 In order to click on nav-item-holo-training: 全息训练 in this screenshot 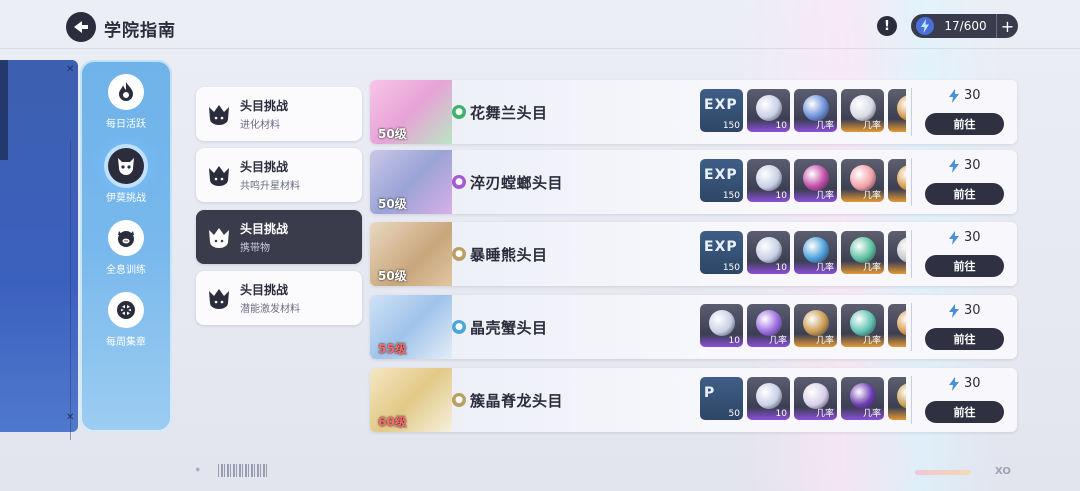, I will do `click(126, 250)`.